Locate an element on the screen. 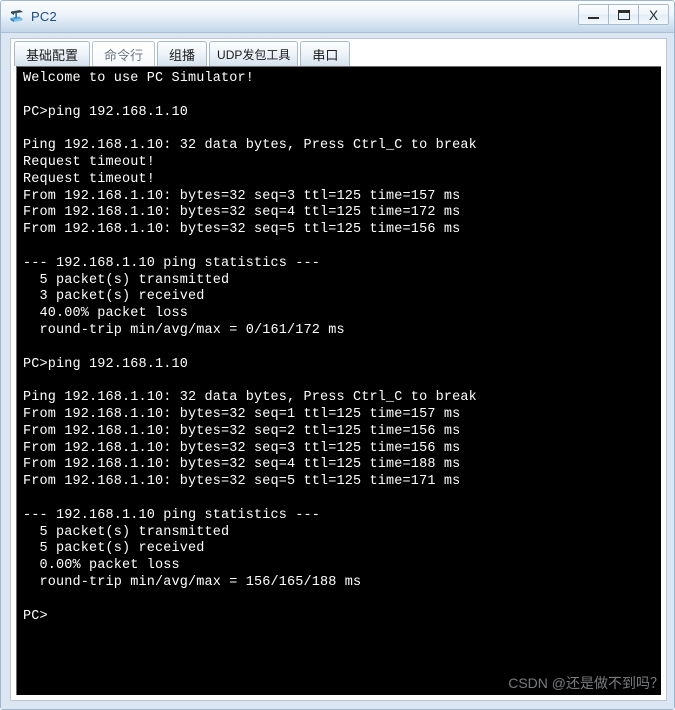  minimize-icon is located at coordinates (593, 18).